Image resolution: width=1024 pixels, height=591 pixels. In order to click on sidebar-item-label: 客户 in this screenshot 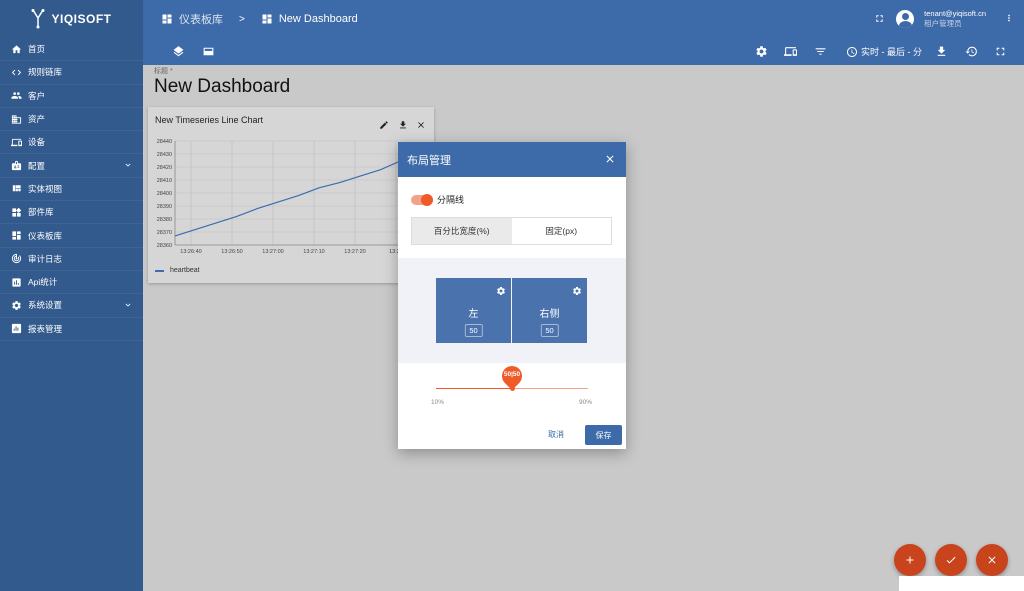, I will do `click(37, 95)`.